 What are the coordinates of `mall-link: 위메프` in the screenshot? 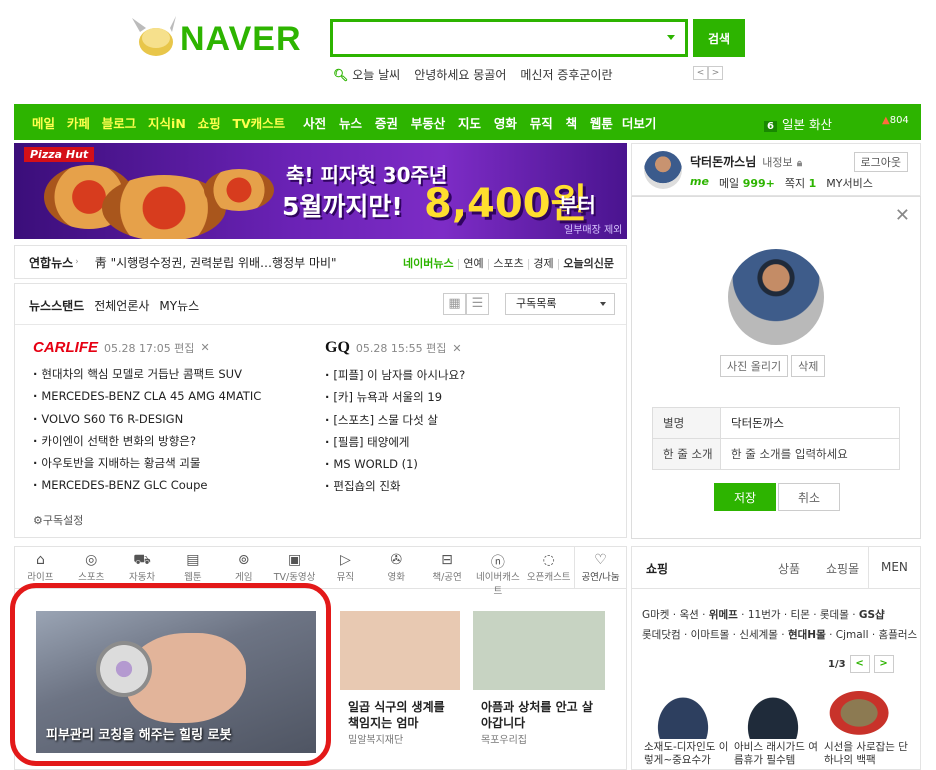 It's located at (723, 615).